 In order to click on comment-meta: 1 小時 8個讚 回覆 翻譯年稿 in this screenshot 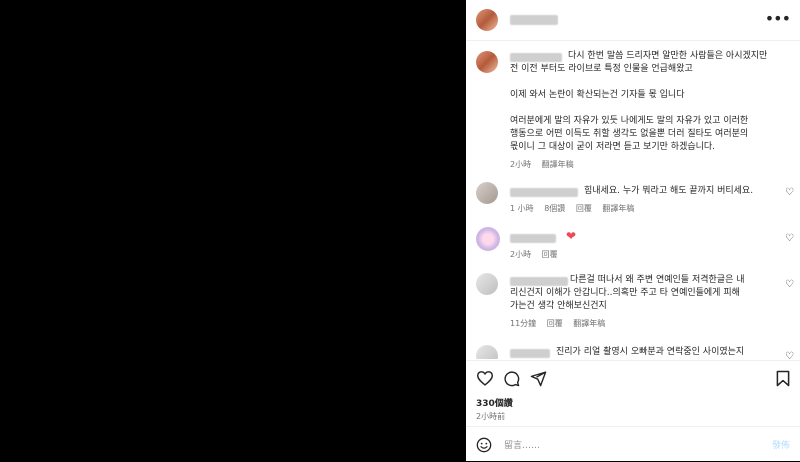, I will do `click(576, 208)`.